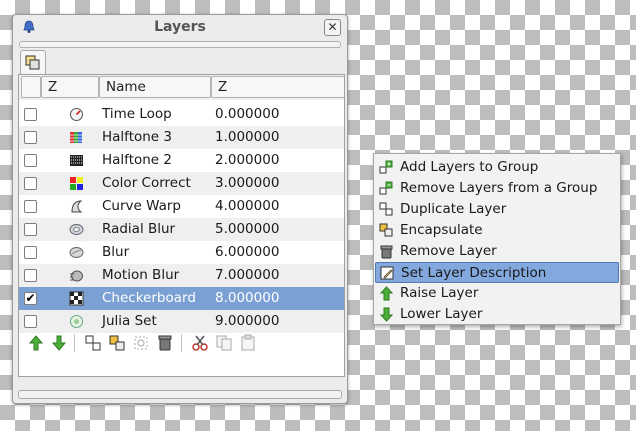 The image size is (636, 431). What do you see at coordinates (441, 230) in the screenshot?
I see `menu-item-label: Encapsulate` at bounding box center [441, 230].